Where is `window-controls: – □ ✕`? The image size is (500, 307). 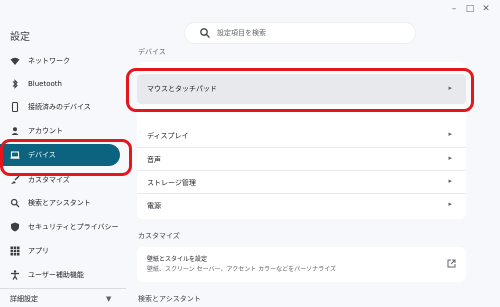
window-controls: – □ ✕ is located at coordinates (470, 9).